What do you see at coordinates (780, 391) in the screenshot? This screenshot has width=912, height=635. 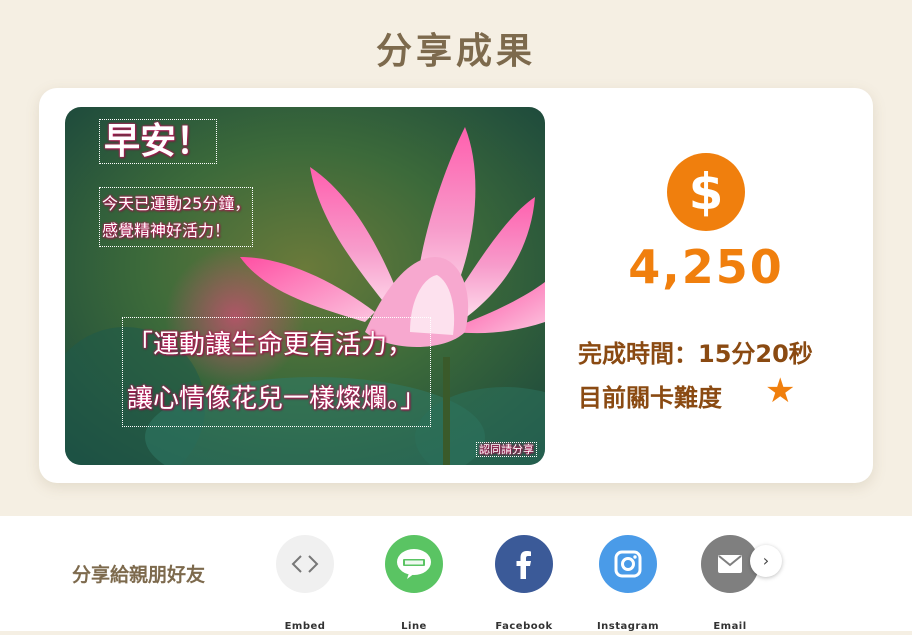 I see `star-icon: ★` at bounding box center [780, 391].